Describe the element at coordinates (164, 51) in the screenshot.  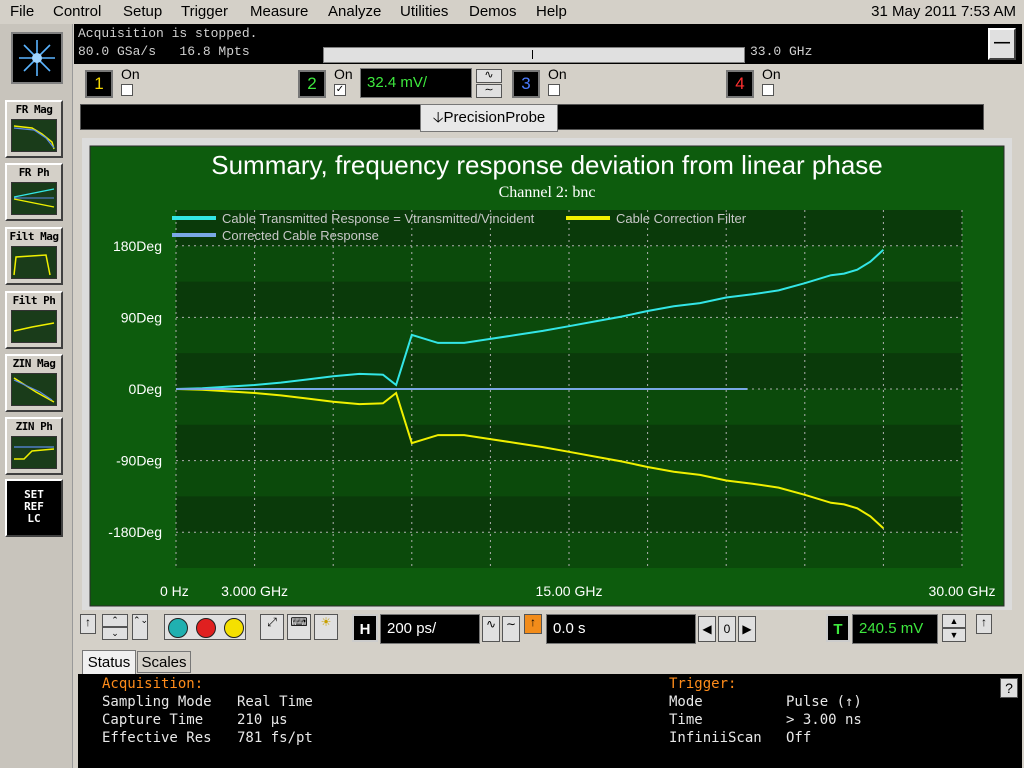
I see `sample-rate-memory: 80.0 GSa/s 16.8 Mpts` at that location.